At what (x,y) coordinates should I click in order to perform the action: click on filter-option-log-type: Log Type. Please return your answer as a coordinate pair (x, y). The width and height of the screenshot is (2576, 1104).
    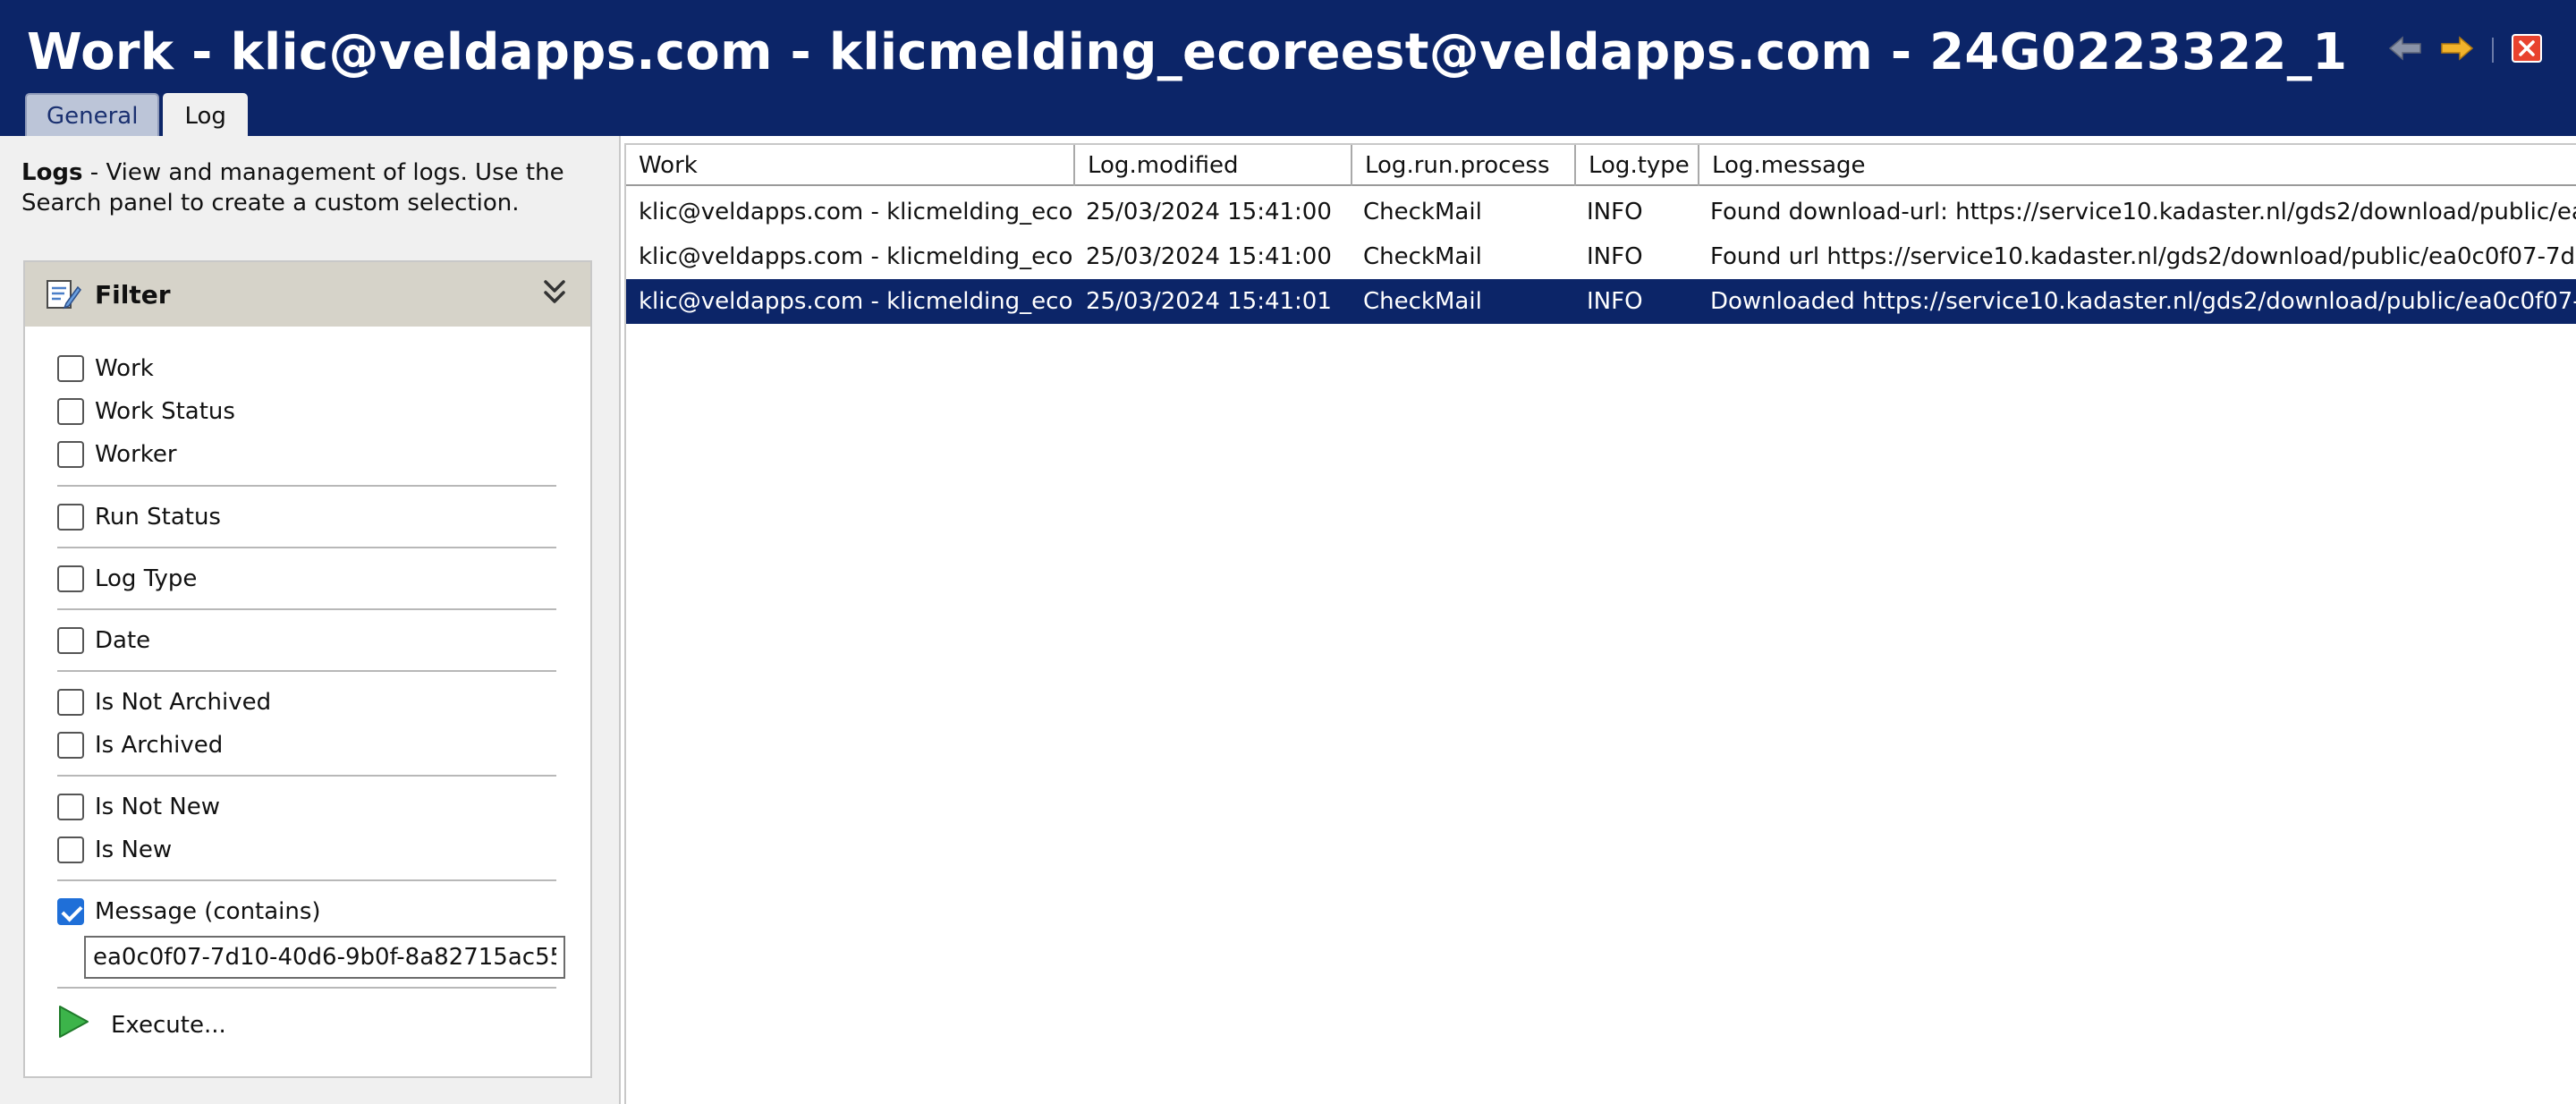
    Looking at the image, I should click on (127, 578).